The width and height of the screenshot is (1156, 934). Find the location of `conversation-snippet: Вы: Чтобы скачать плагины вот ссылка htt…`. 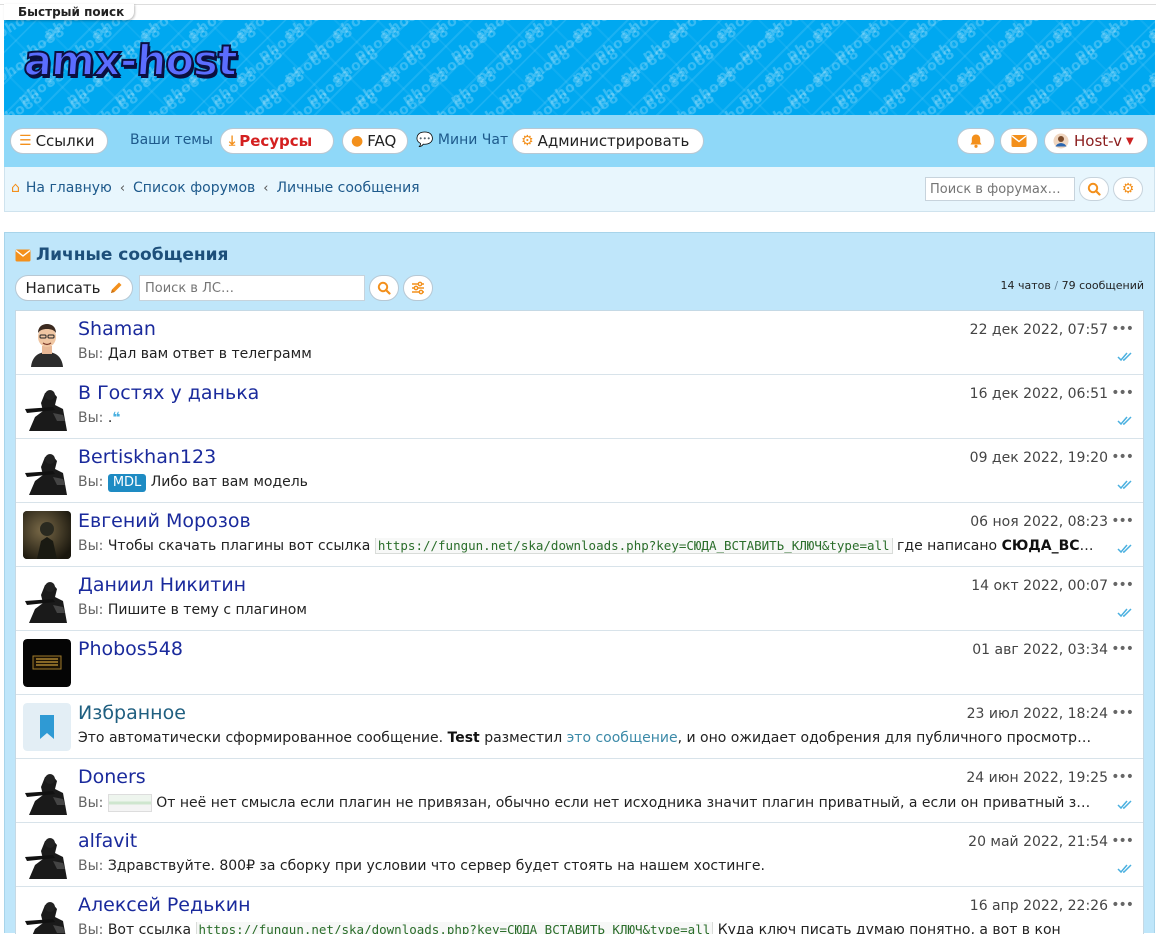

conversation-snippet: Вы: Чтобы скачать плагины вот ссылка htt… is located at coordinates (588, 546).